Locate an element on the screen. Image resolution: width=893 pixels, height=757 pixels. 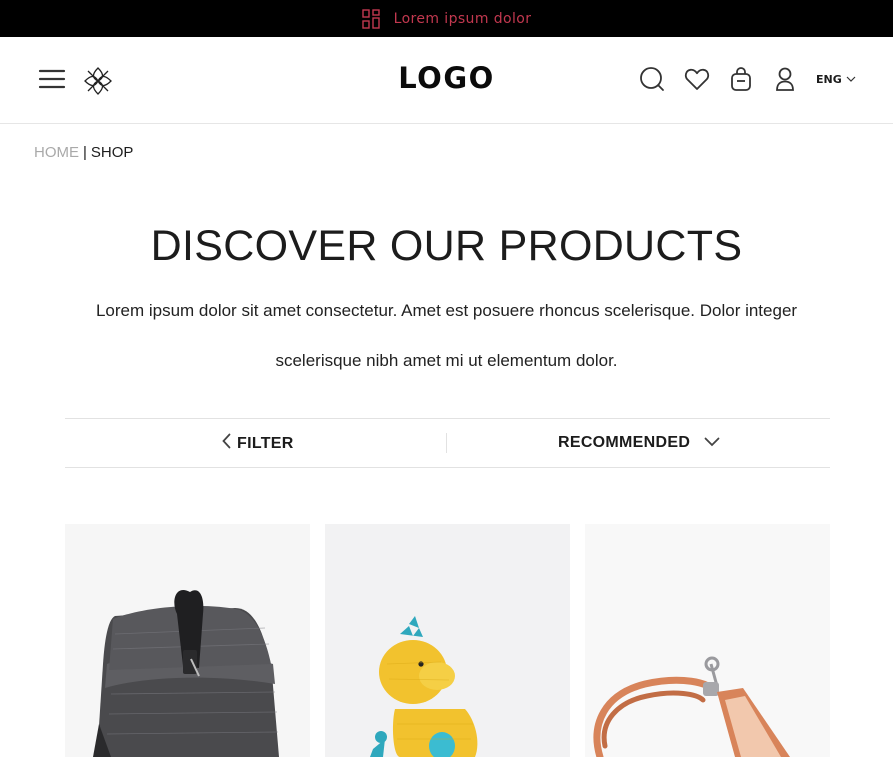
crochet-dinosaur-image is located at coordinates (447, 640).